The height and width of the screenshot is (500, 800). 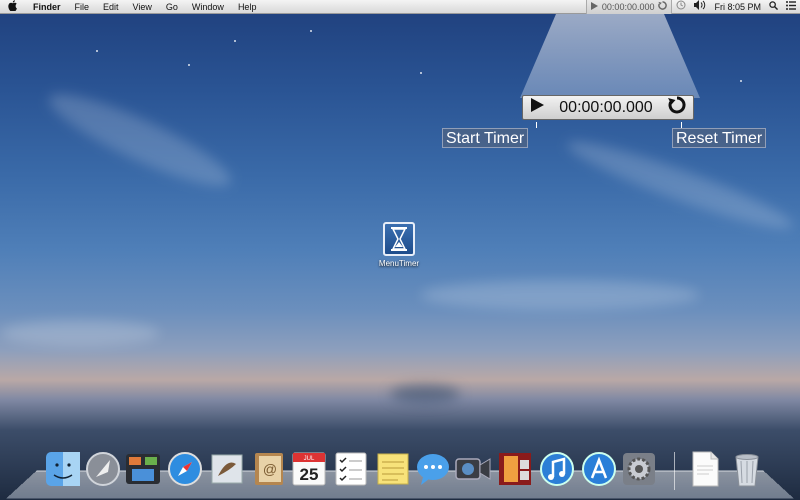 I want to click on itunes-icon, so click(x=557, y=469).